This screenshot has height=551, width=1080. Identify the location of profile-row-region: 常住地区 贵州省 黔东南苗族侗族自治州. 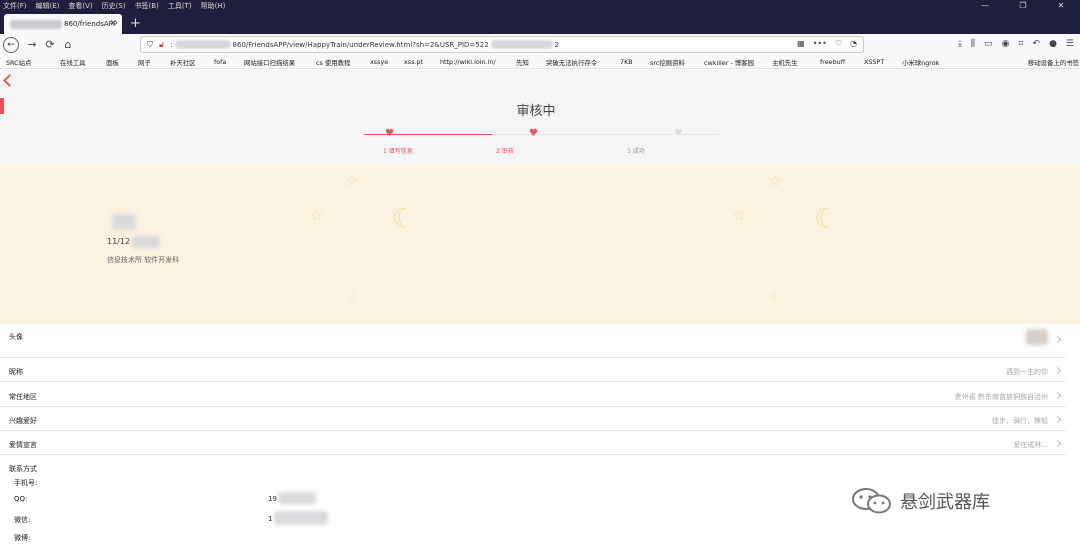
(533, 394).